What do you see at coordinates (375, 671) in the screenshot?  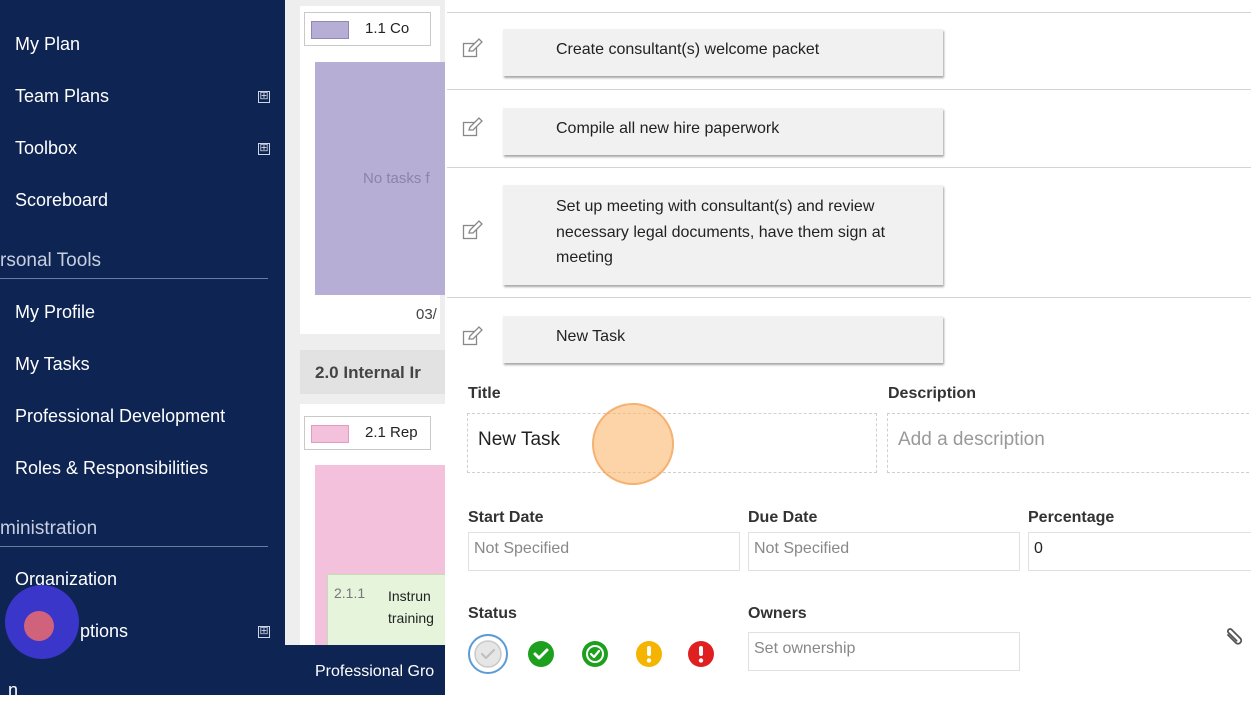 I see `footer-text: Professional Gro` at bounding box center [375, 671].